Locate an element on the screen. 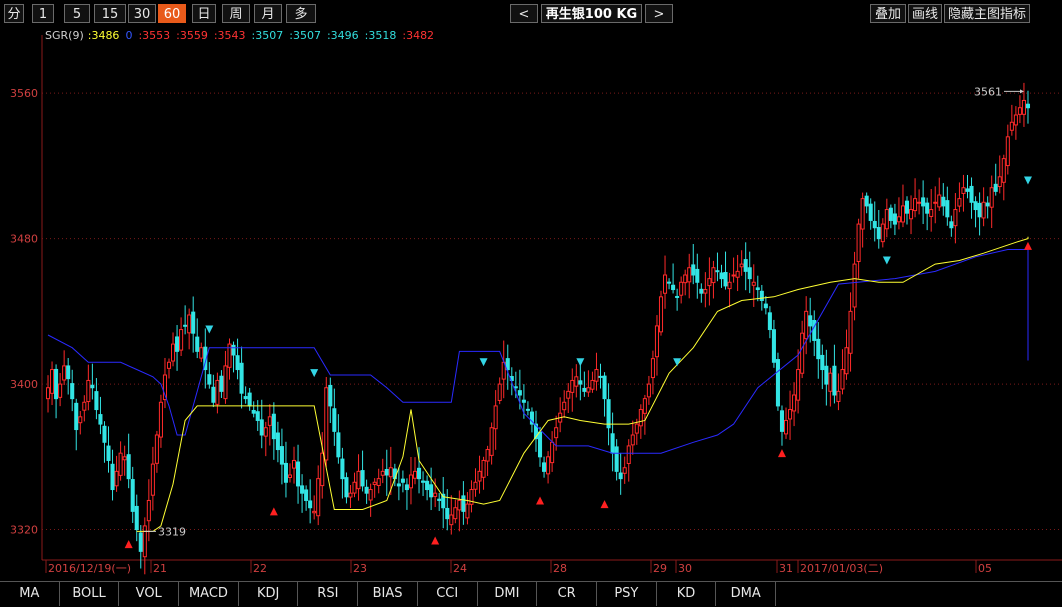 The image size is (1062, 607). low-annotation: 3319 is located at coordinates (172, 531).